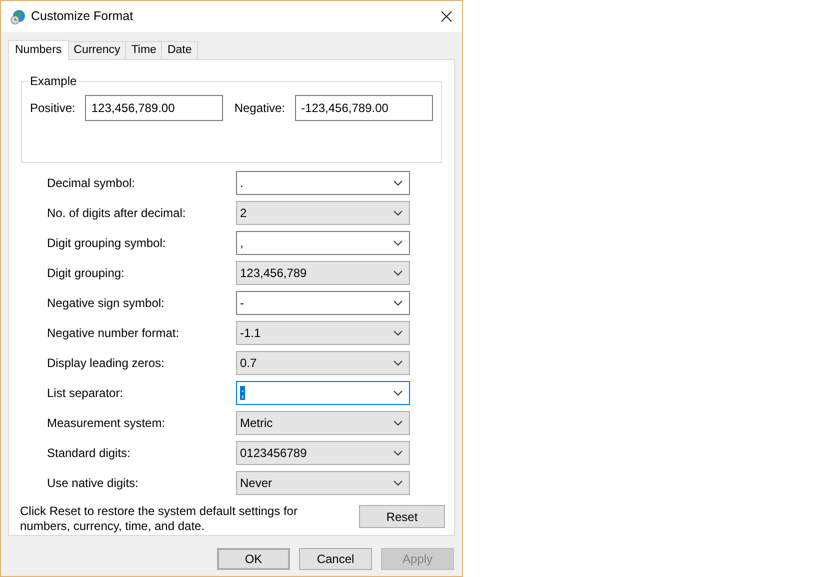  Describe the element at coordinates (244, 213) in the screenshot. I see `dropdown-value: 2` at that location.